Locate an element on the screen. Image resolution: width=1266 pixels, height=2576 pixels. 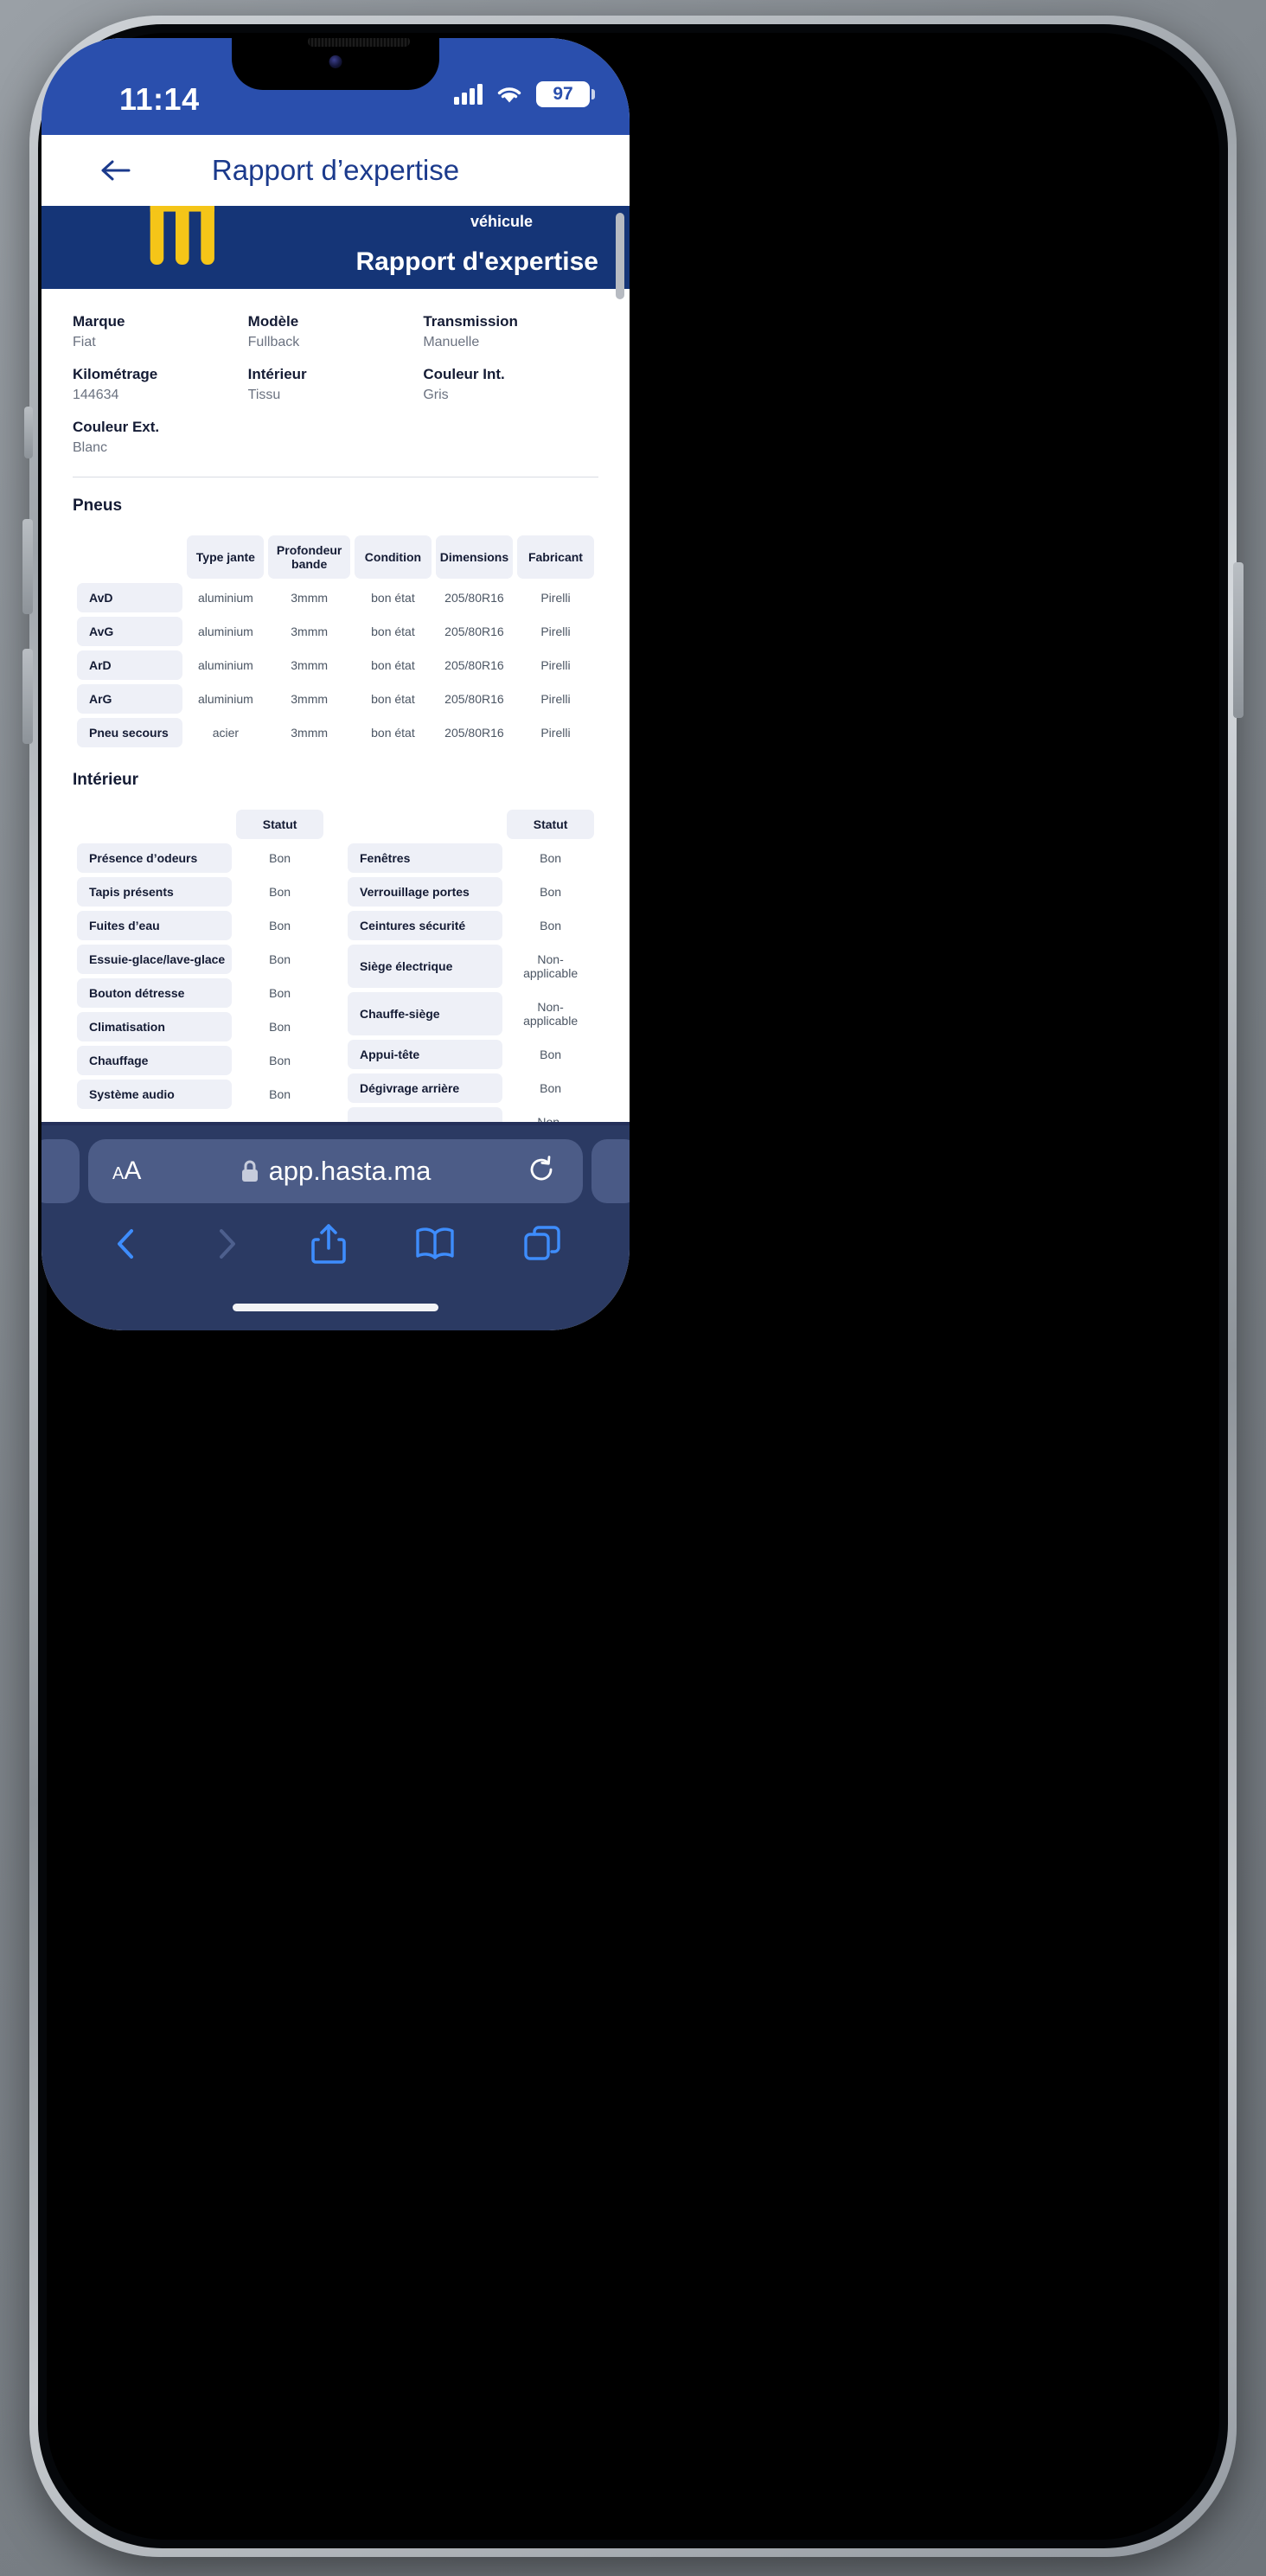
vehicle-info-label: Kilométrage is located at coordinates (116, 374).